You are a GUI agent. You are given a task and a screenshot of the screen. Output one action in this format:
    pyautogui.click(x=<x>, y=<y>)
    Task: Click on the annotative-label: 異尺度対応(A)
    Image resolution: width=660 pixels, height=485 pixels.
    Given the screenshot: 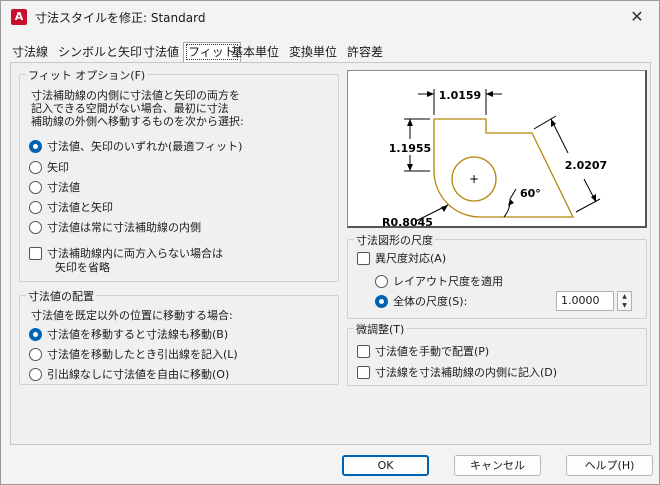 What is the action you would take?
    pyautogui.click(x=410, y=258)
    